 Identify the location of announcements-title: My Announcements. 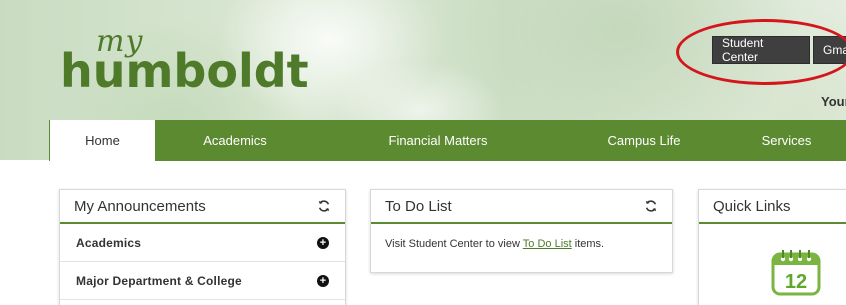
(140, 206).